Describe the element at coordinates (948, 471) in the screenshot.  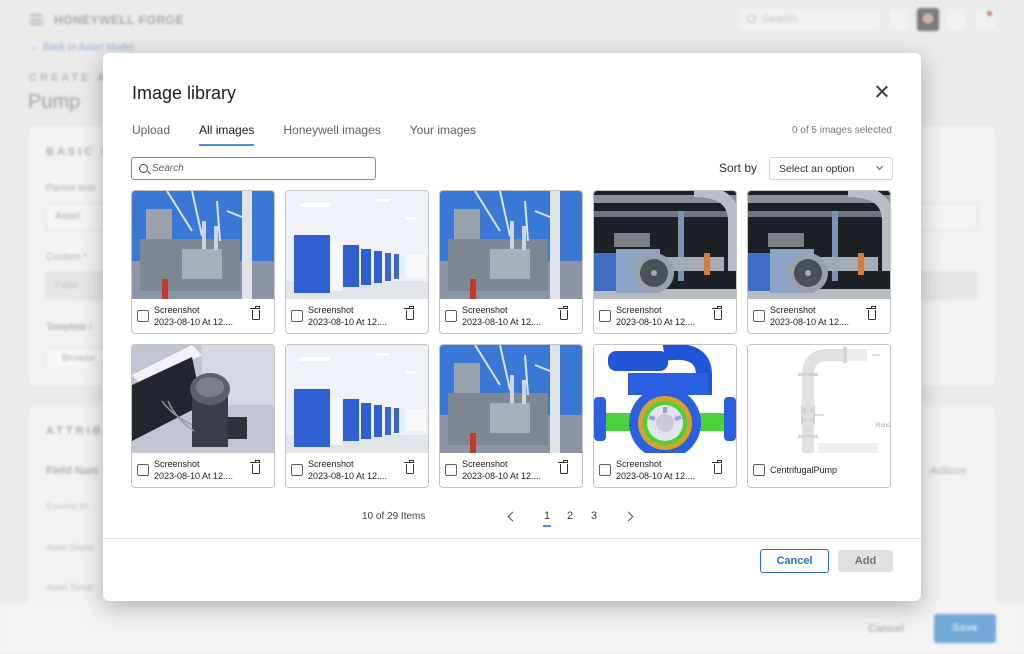
I see `actions-header: Actions` at that location.